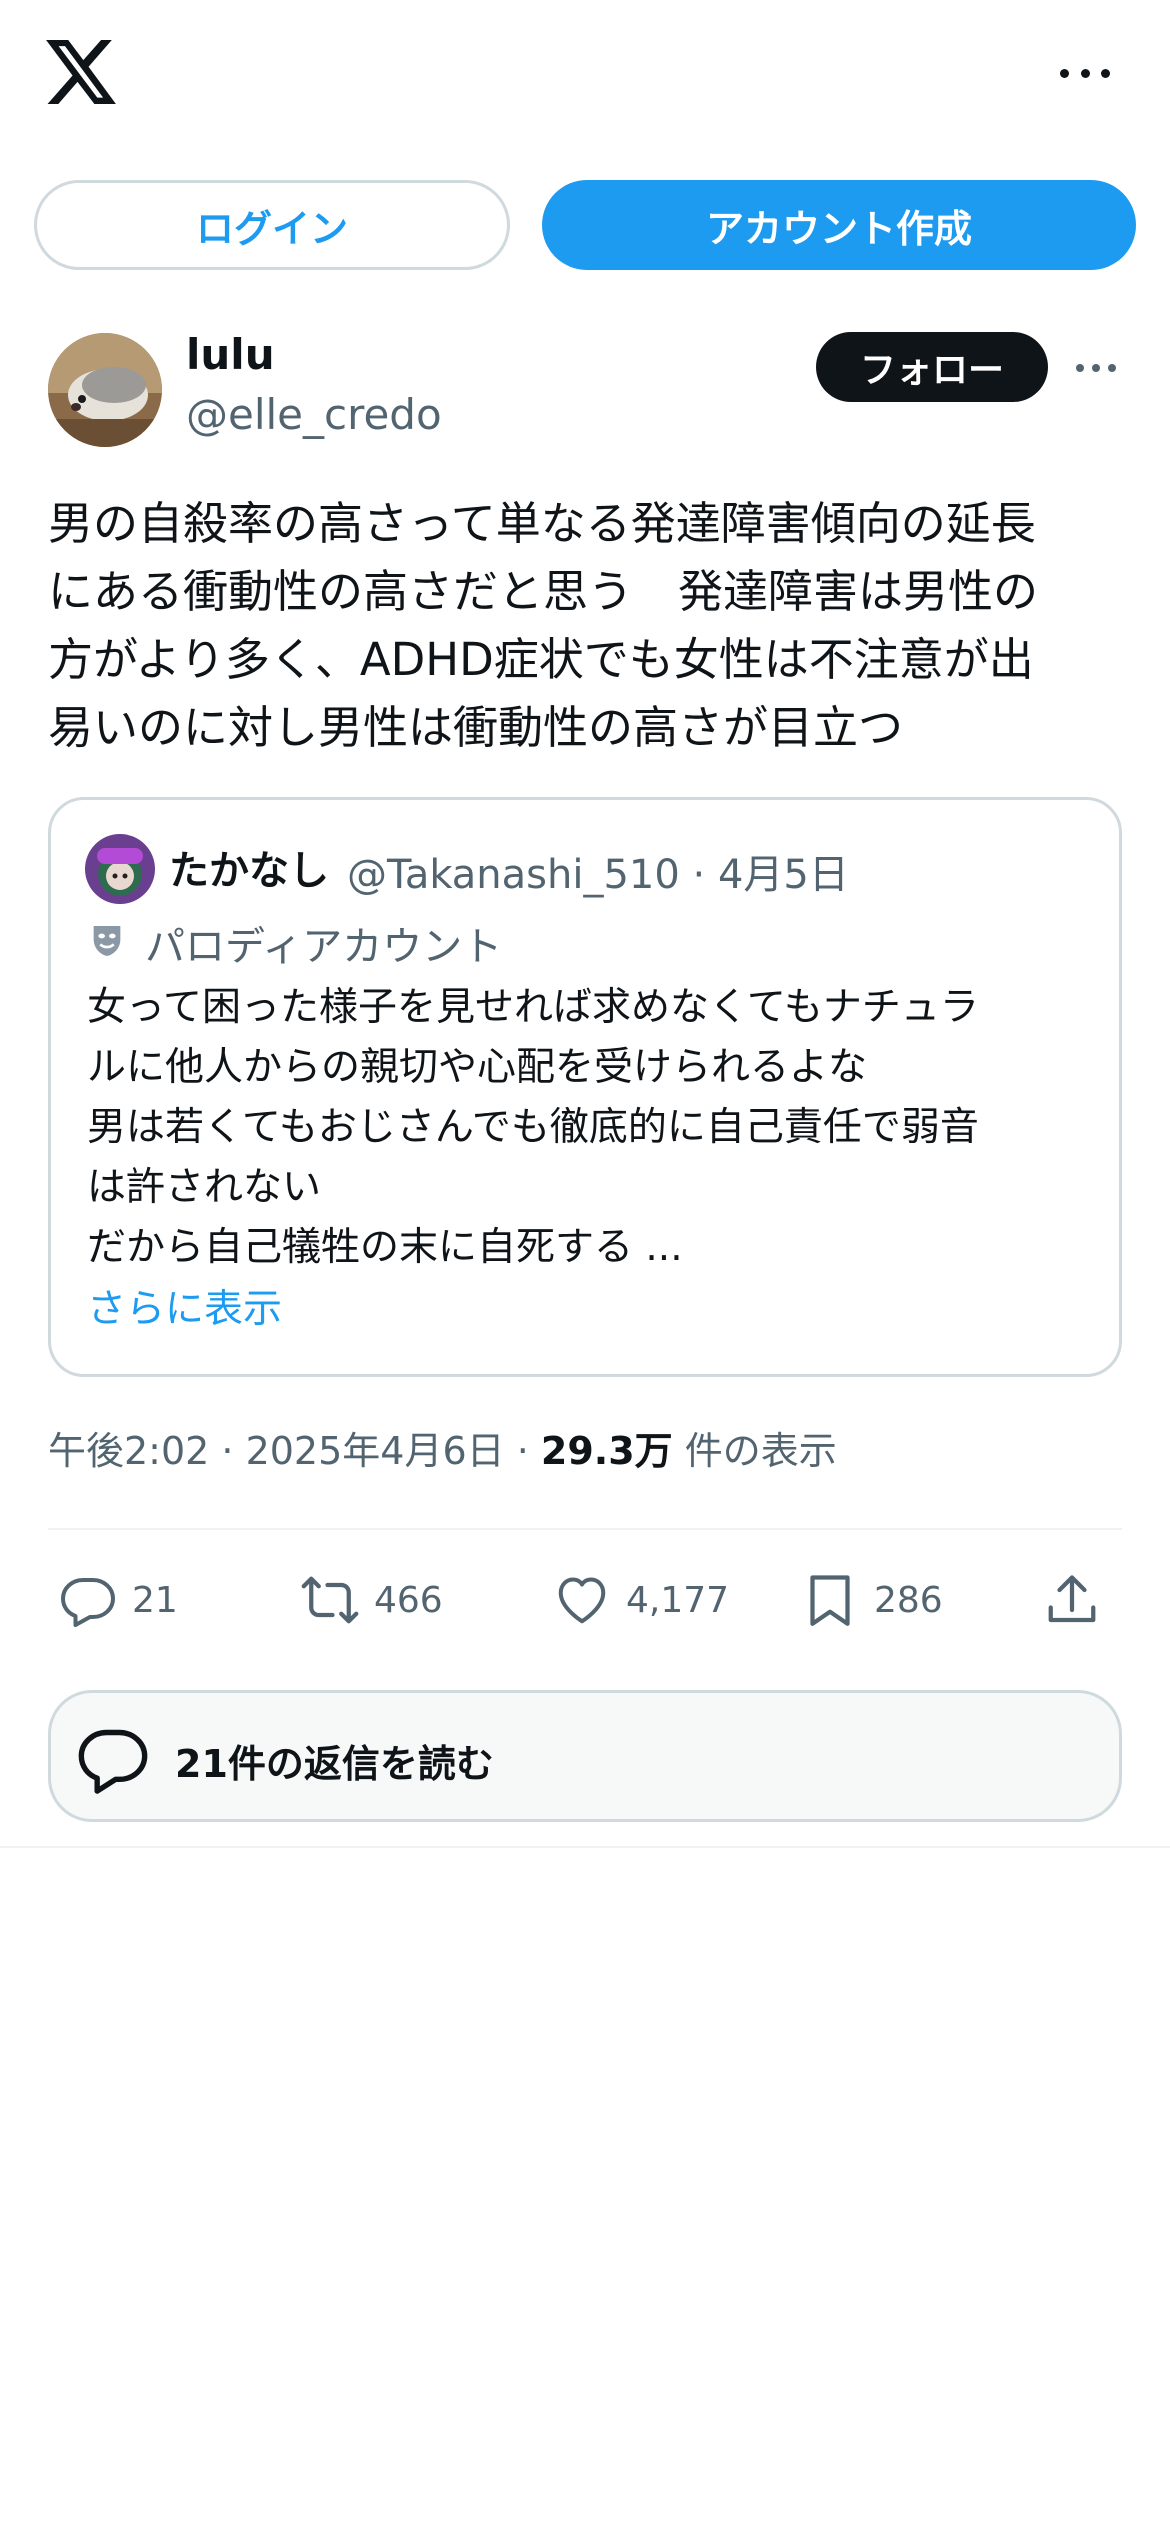 The image size is (1170, 2532). Describe the element at coordinates (606, 1451) in the screenshot. I see `views-count: 29.3万` at that location.